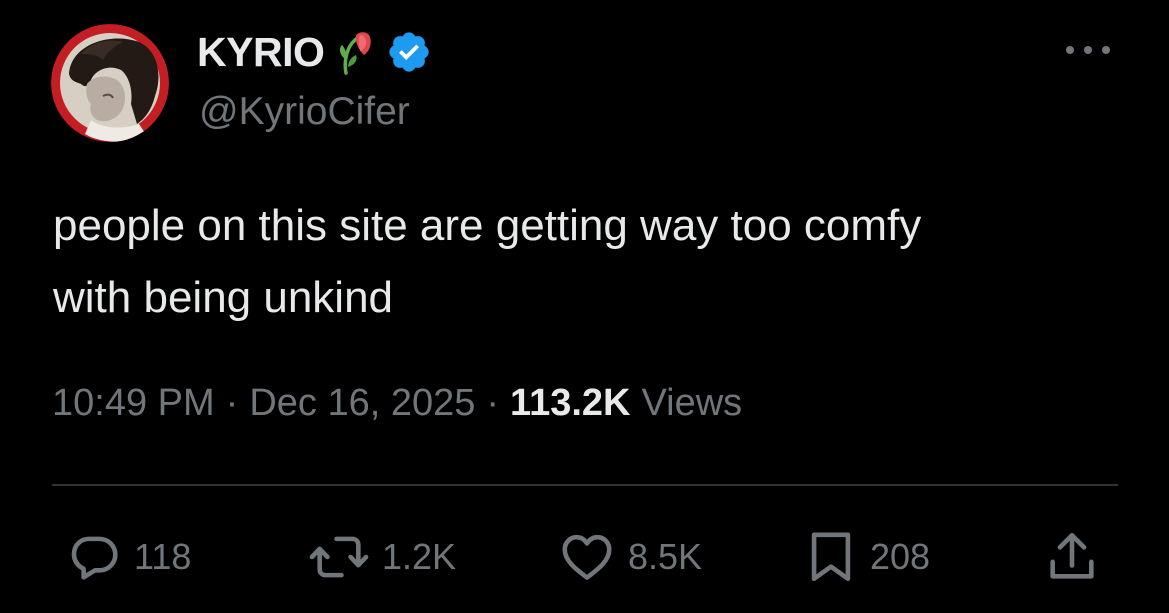  What do you see at coordinates (587, 557) in the screenshot?
I see `heart-icon` at bounding box center [587, 557].